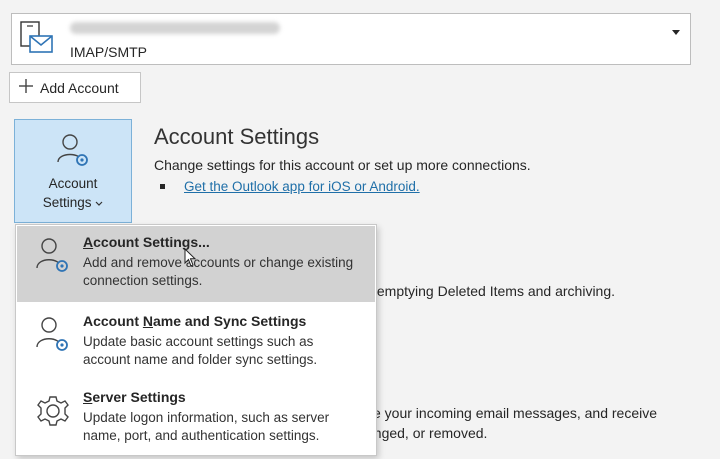  What do you see at coordinates (195, 321) in the screenshot?
I see `menu-item-title: Account Name and Sync Settings` at bounding box center [195, 321].